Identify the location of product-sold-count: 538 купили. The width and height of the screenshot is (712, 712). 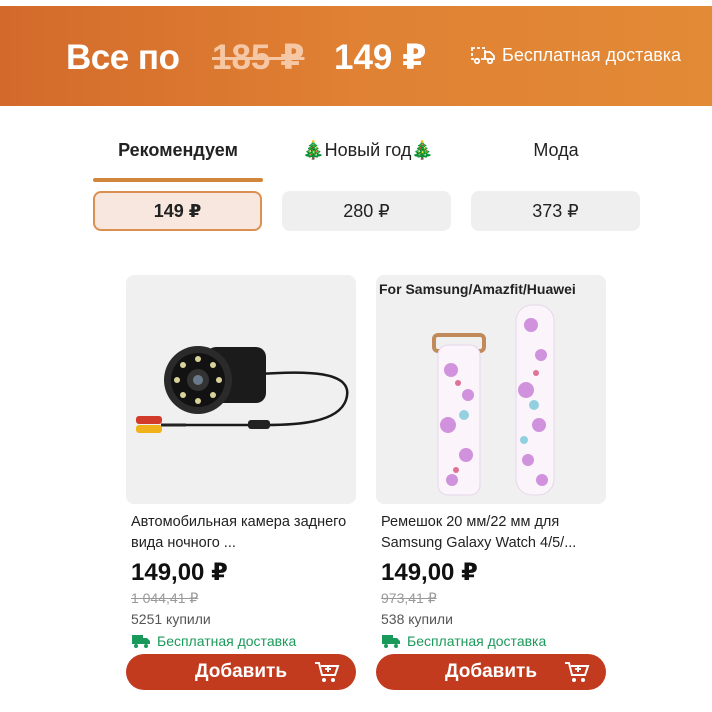
(417, 619).